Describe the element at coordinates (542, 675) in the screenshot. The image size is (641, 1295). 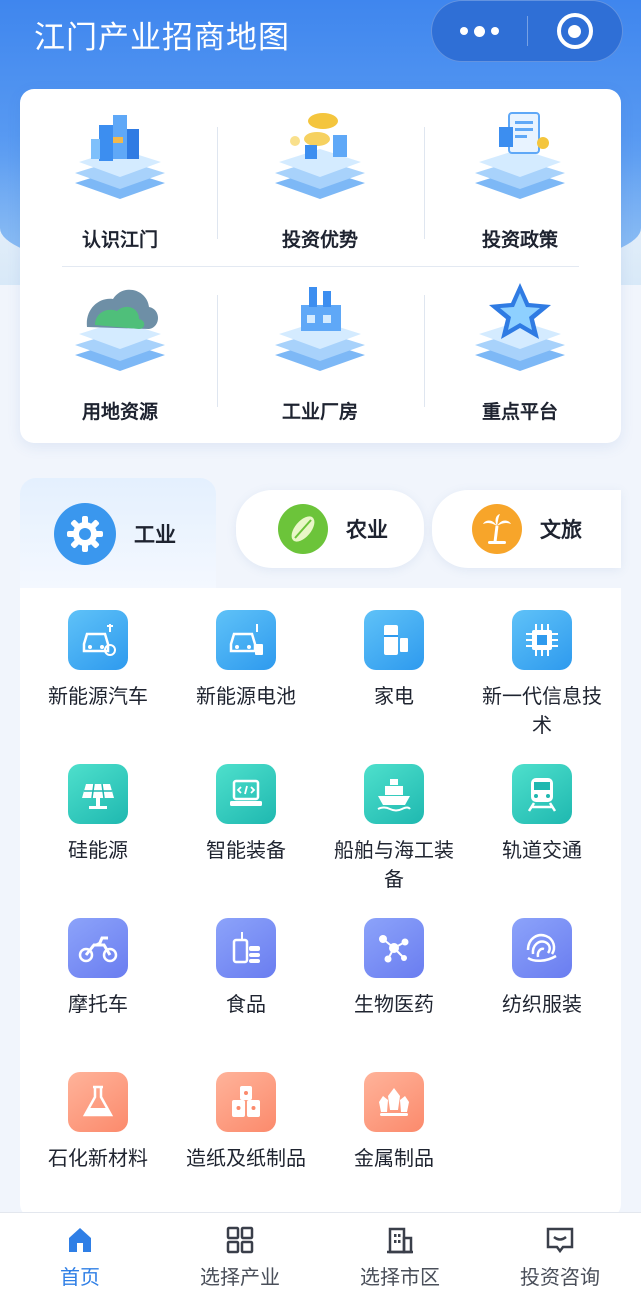
I see `industry-item: 新一代信息技术` at that location.